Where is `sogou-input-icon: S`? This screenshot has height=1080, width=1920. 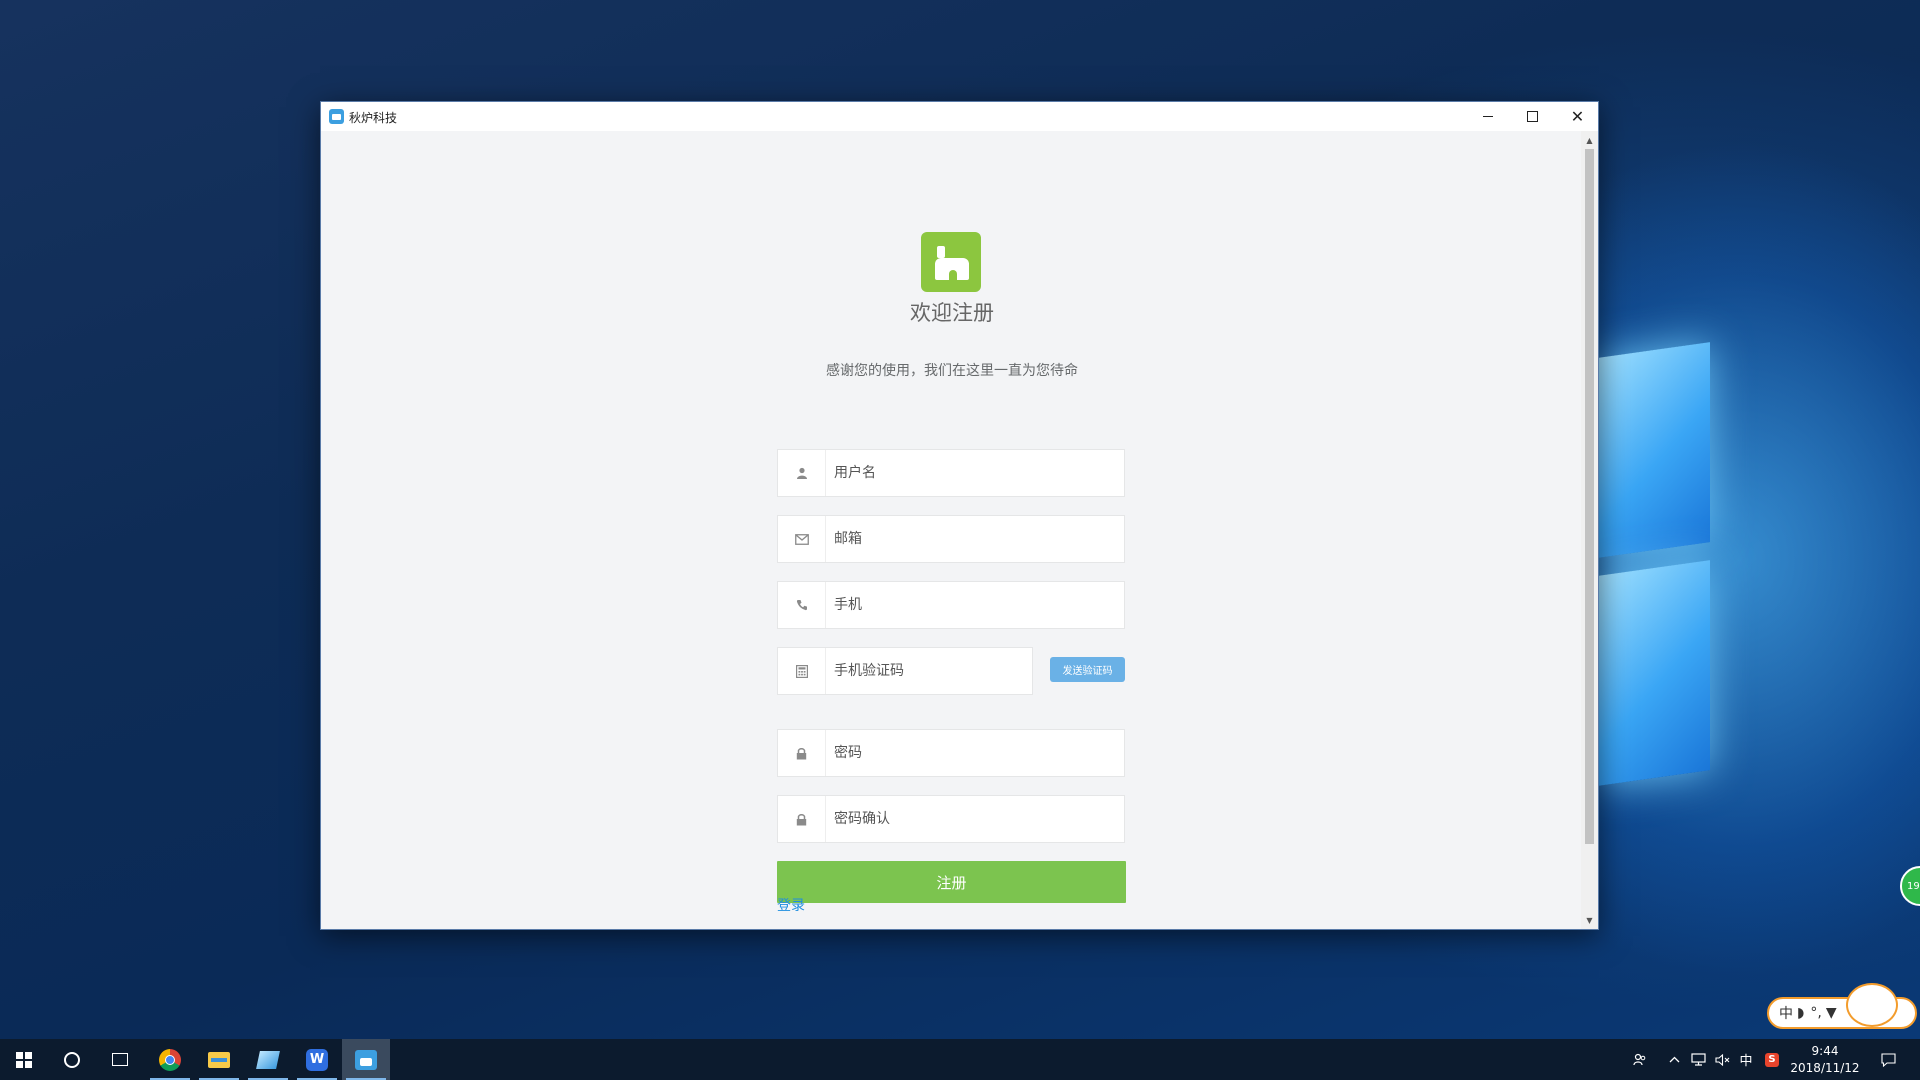
sogou-input-icon: S is located at coordinates (1772, 1059).